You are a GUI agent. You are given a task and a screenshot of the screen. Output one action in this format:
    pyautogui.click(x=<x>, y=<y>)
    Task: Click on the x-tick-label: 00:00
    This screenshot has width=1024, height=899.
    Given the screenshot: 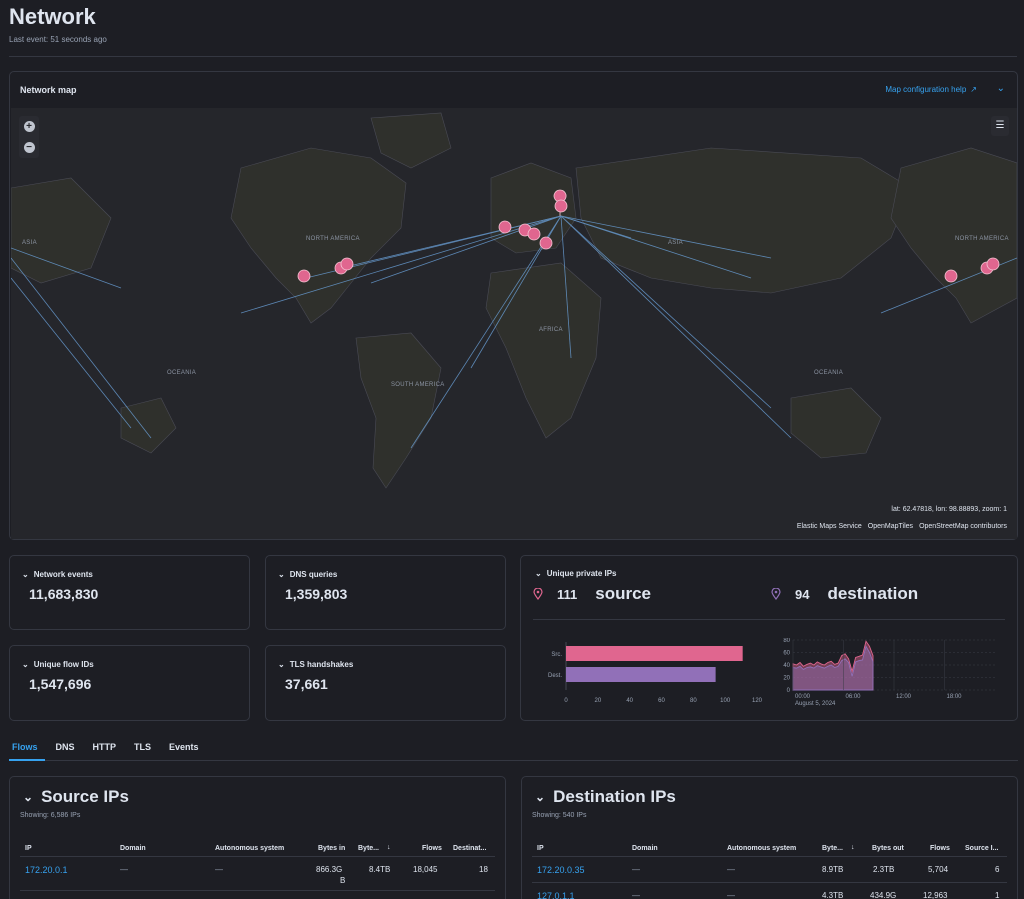 What is the action you would take?
    pyautogui.click(x=803, y=697)
    